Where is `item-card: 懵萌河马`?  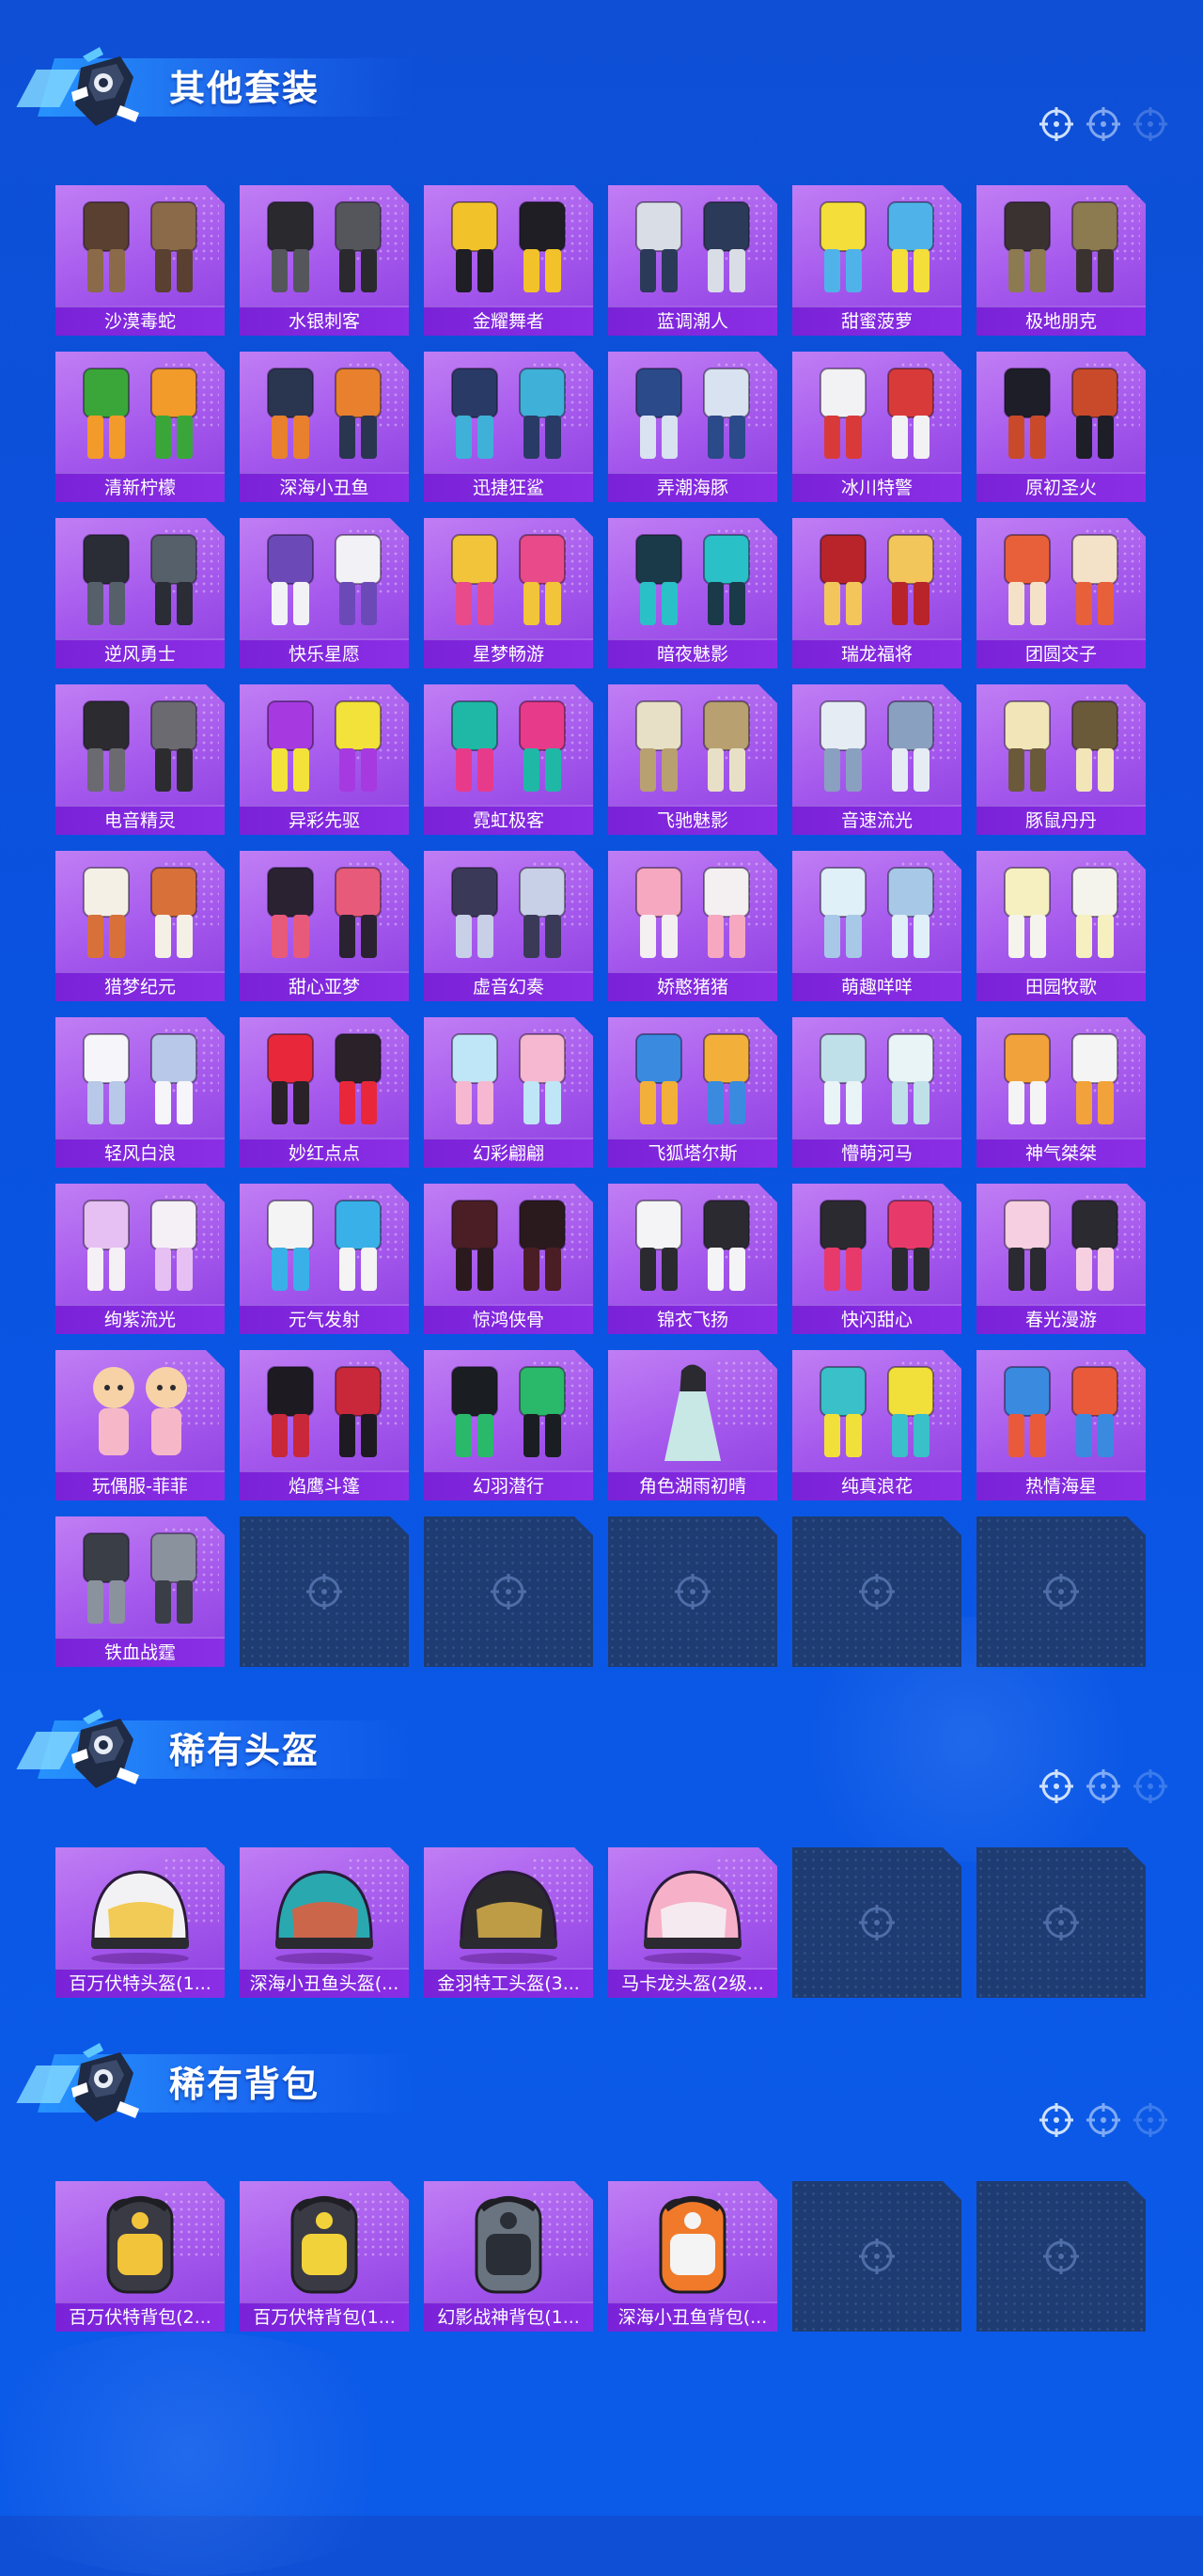
item-card: 懵萌河马 is located at coordinates (876, 1093).